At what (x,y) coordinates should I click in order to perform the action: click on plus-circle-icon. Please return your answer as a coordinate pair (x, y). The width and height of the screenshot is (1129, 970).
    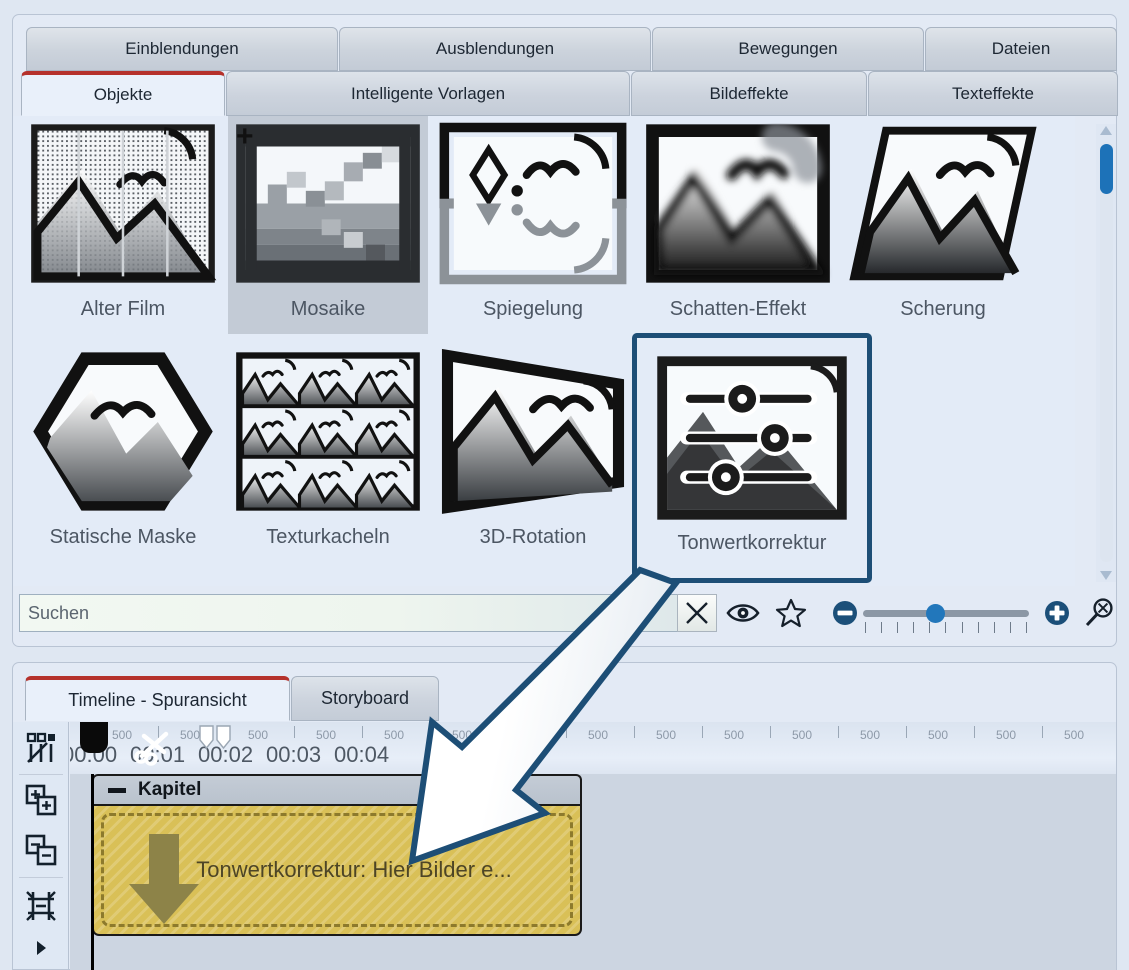
    Looking at the image, I should click on (1057, 613).